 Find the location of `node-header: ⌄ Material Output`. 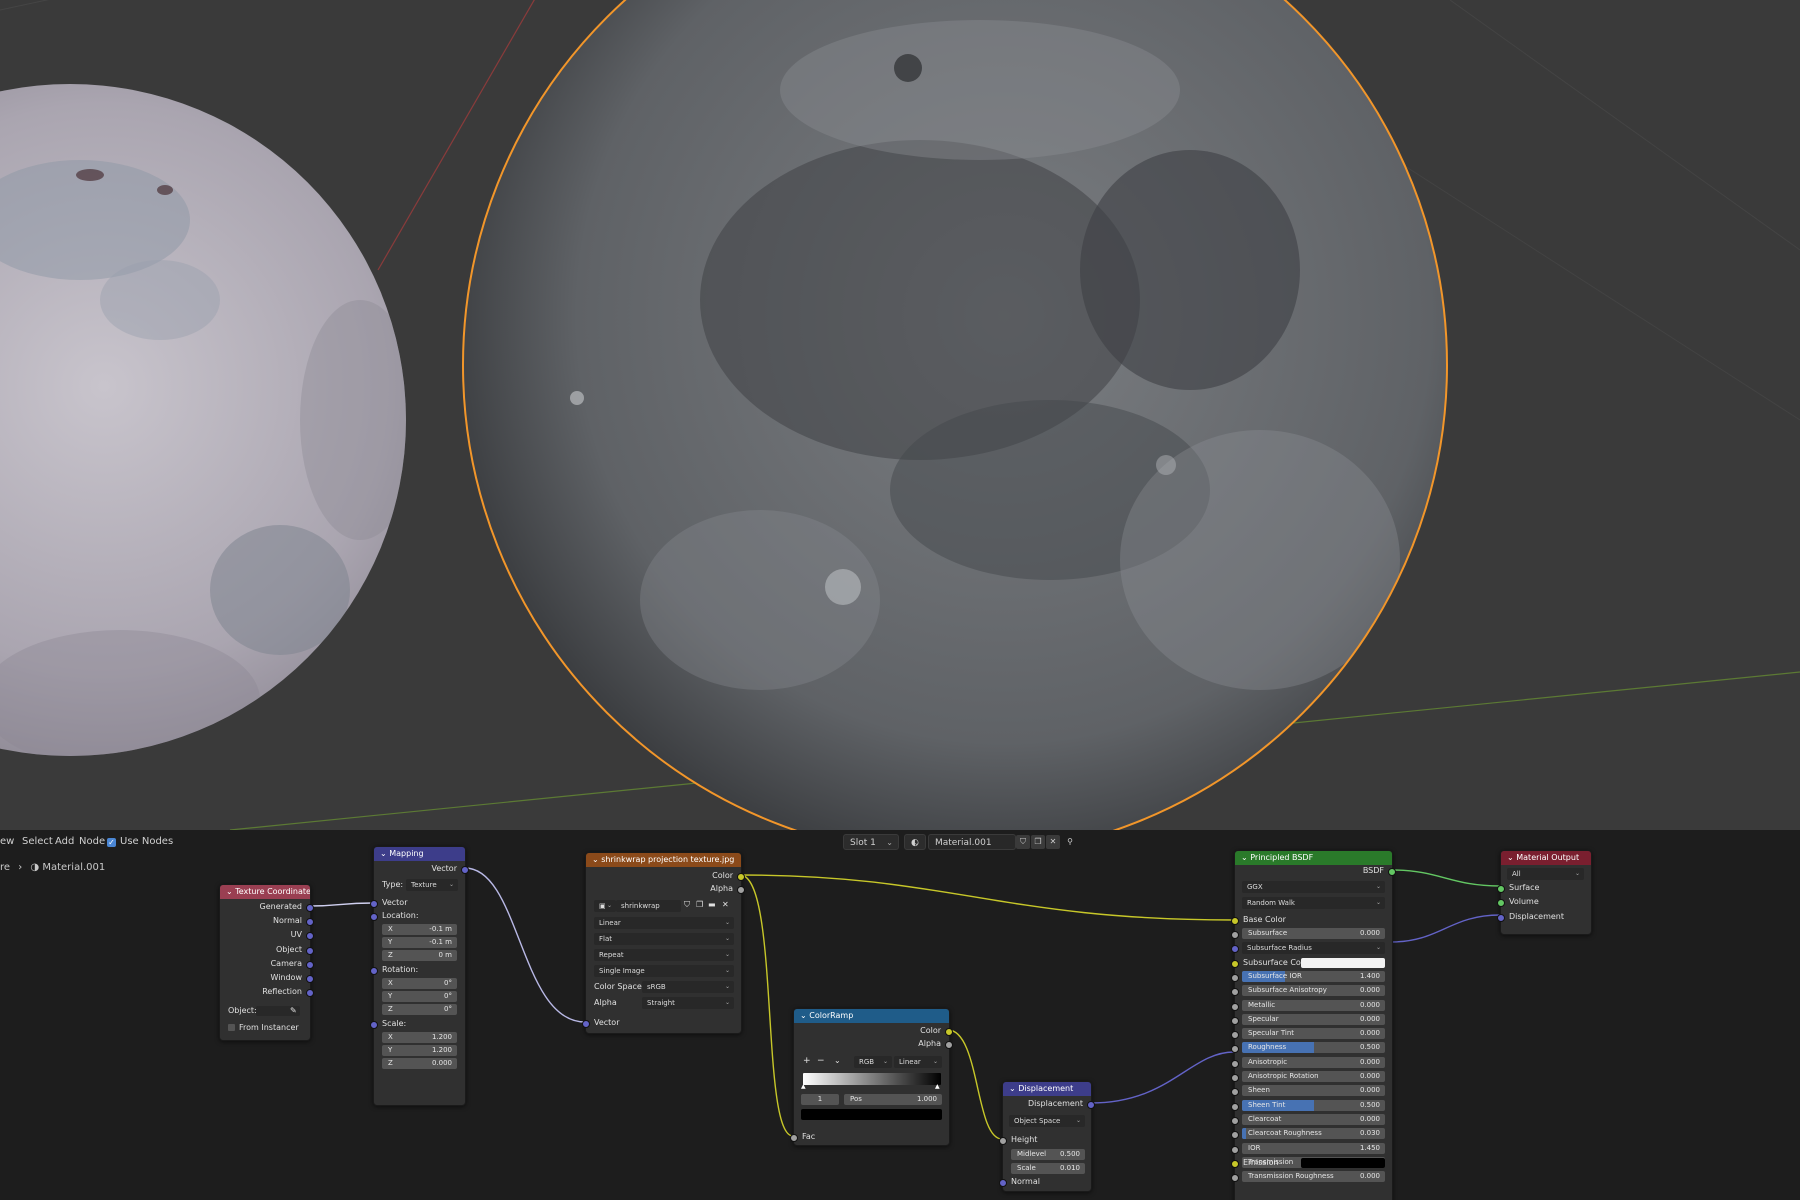

node-header: ⌄ Material Output is located at coordinates (1546, 858).